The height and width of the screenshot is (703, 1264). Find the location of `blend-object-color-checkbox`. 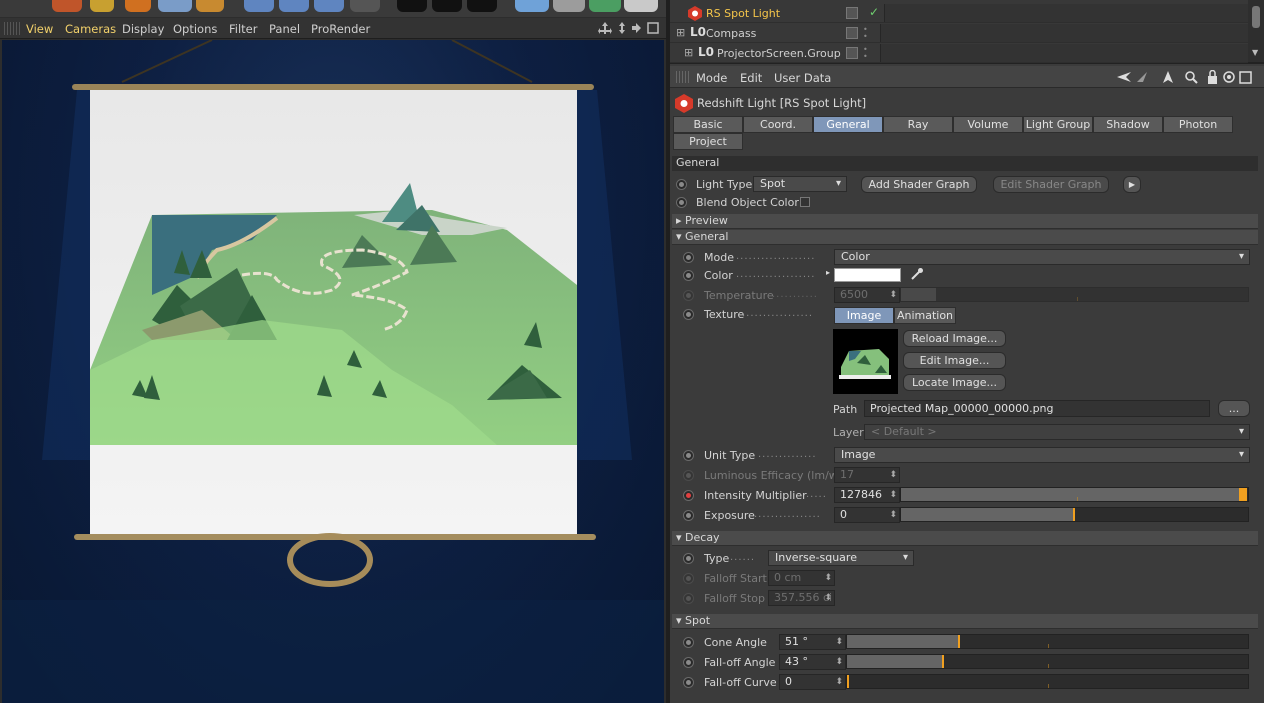

blend-object-color-checkbox is located at coordinates (805, 202).